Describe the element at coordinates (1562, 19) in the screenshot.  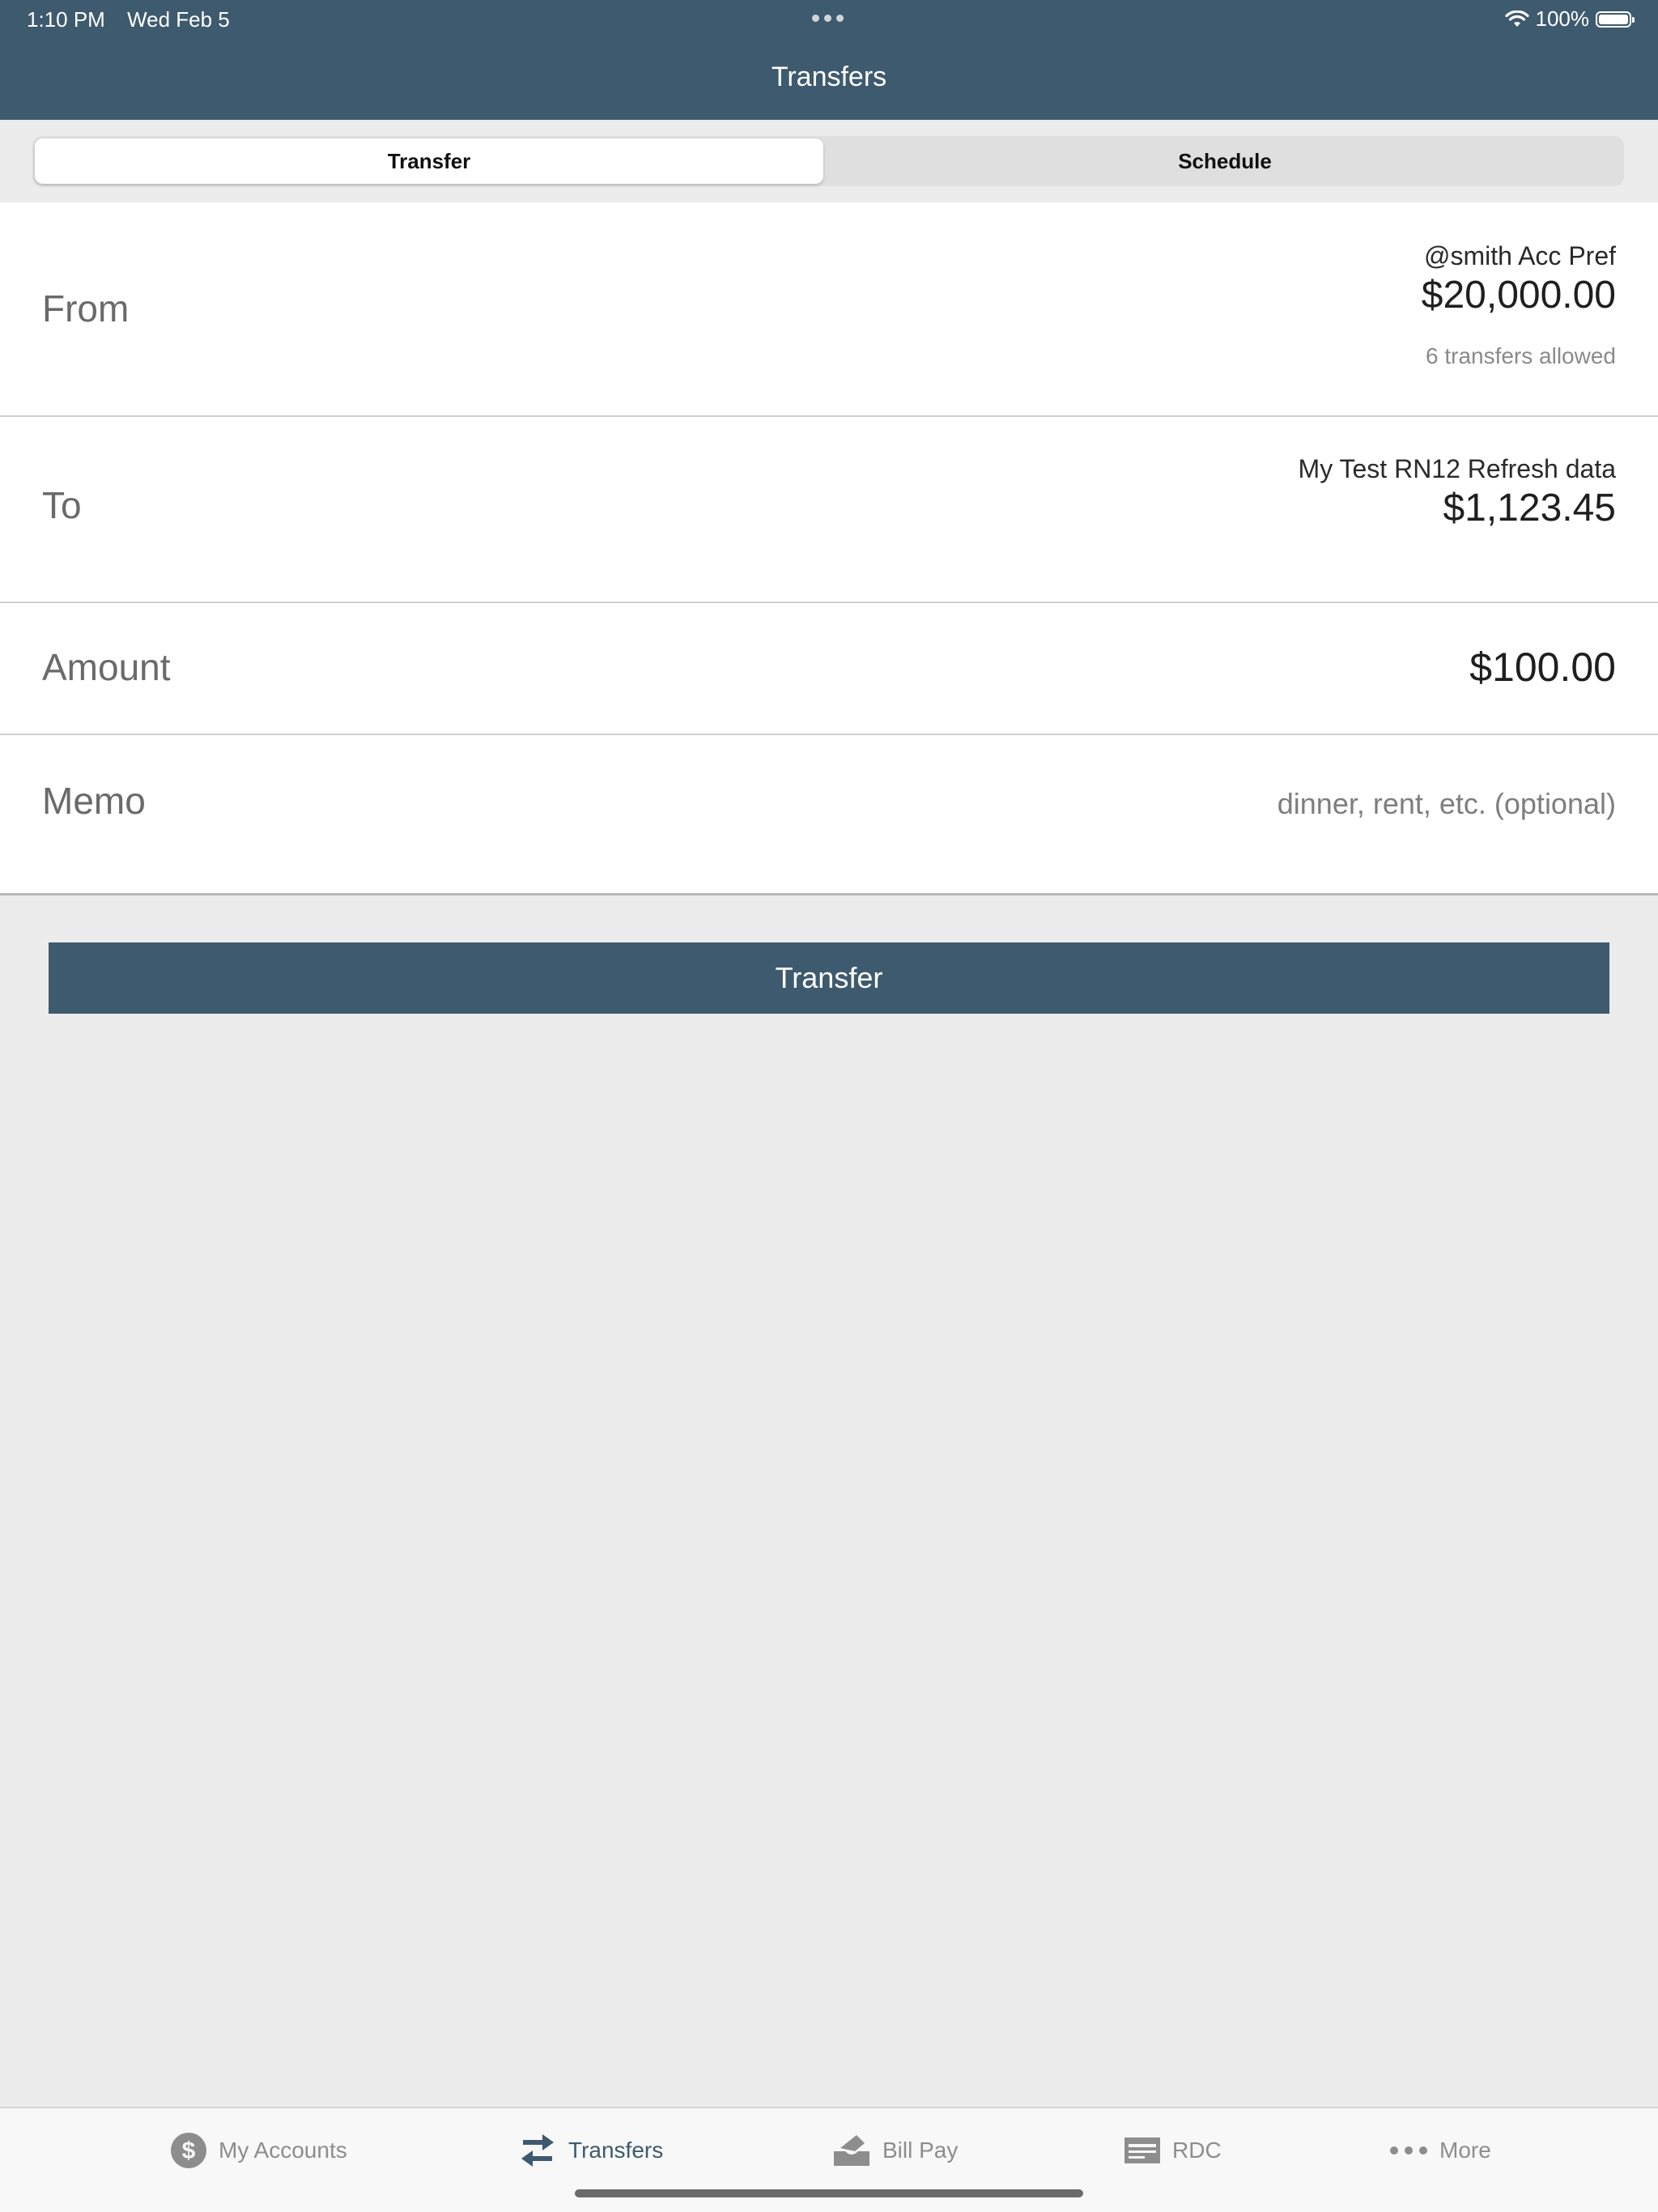
I see `battery-percent: 100%` at that location.